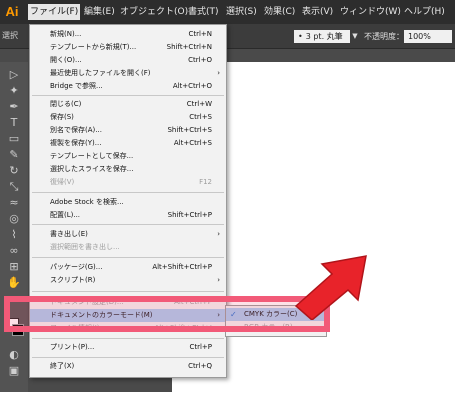 This screenshot has width=455, height=400. Describe the element at coordinates (200, 117) in the screenshot. I see `menu-item-shortcut: Ctrl+S` at that location.